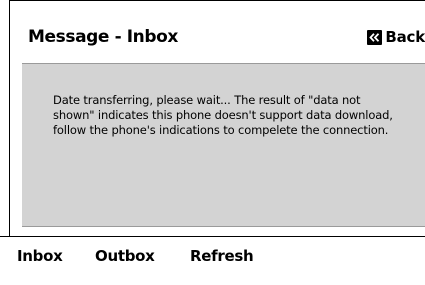 The image size is (425, 285). I want to click on back-label: Back, so click(405, 37).